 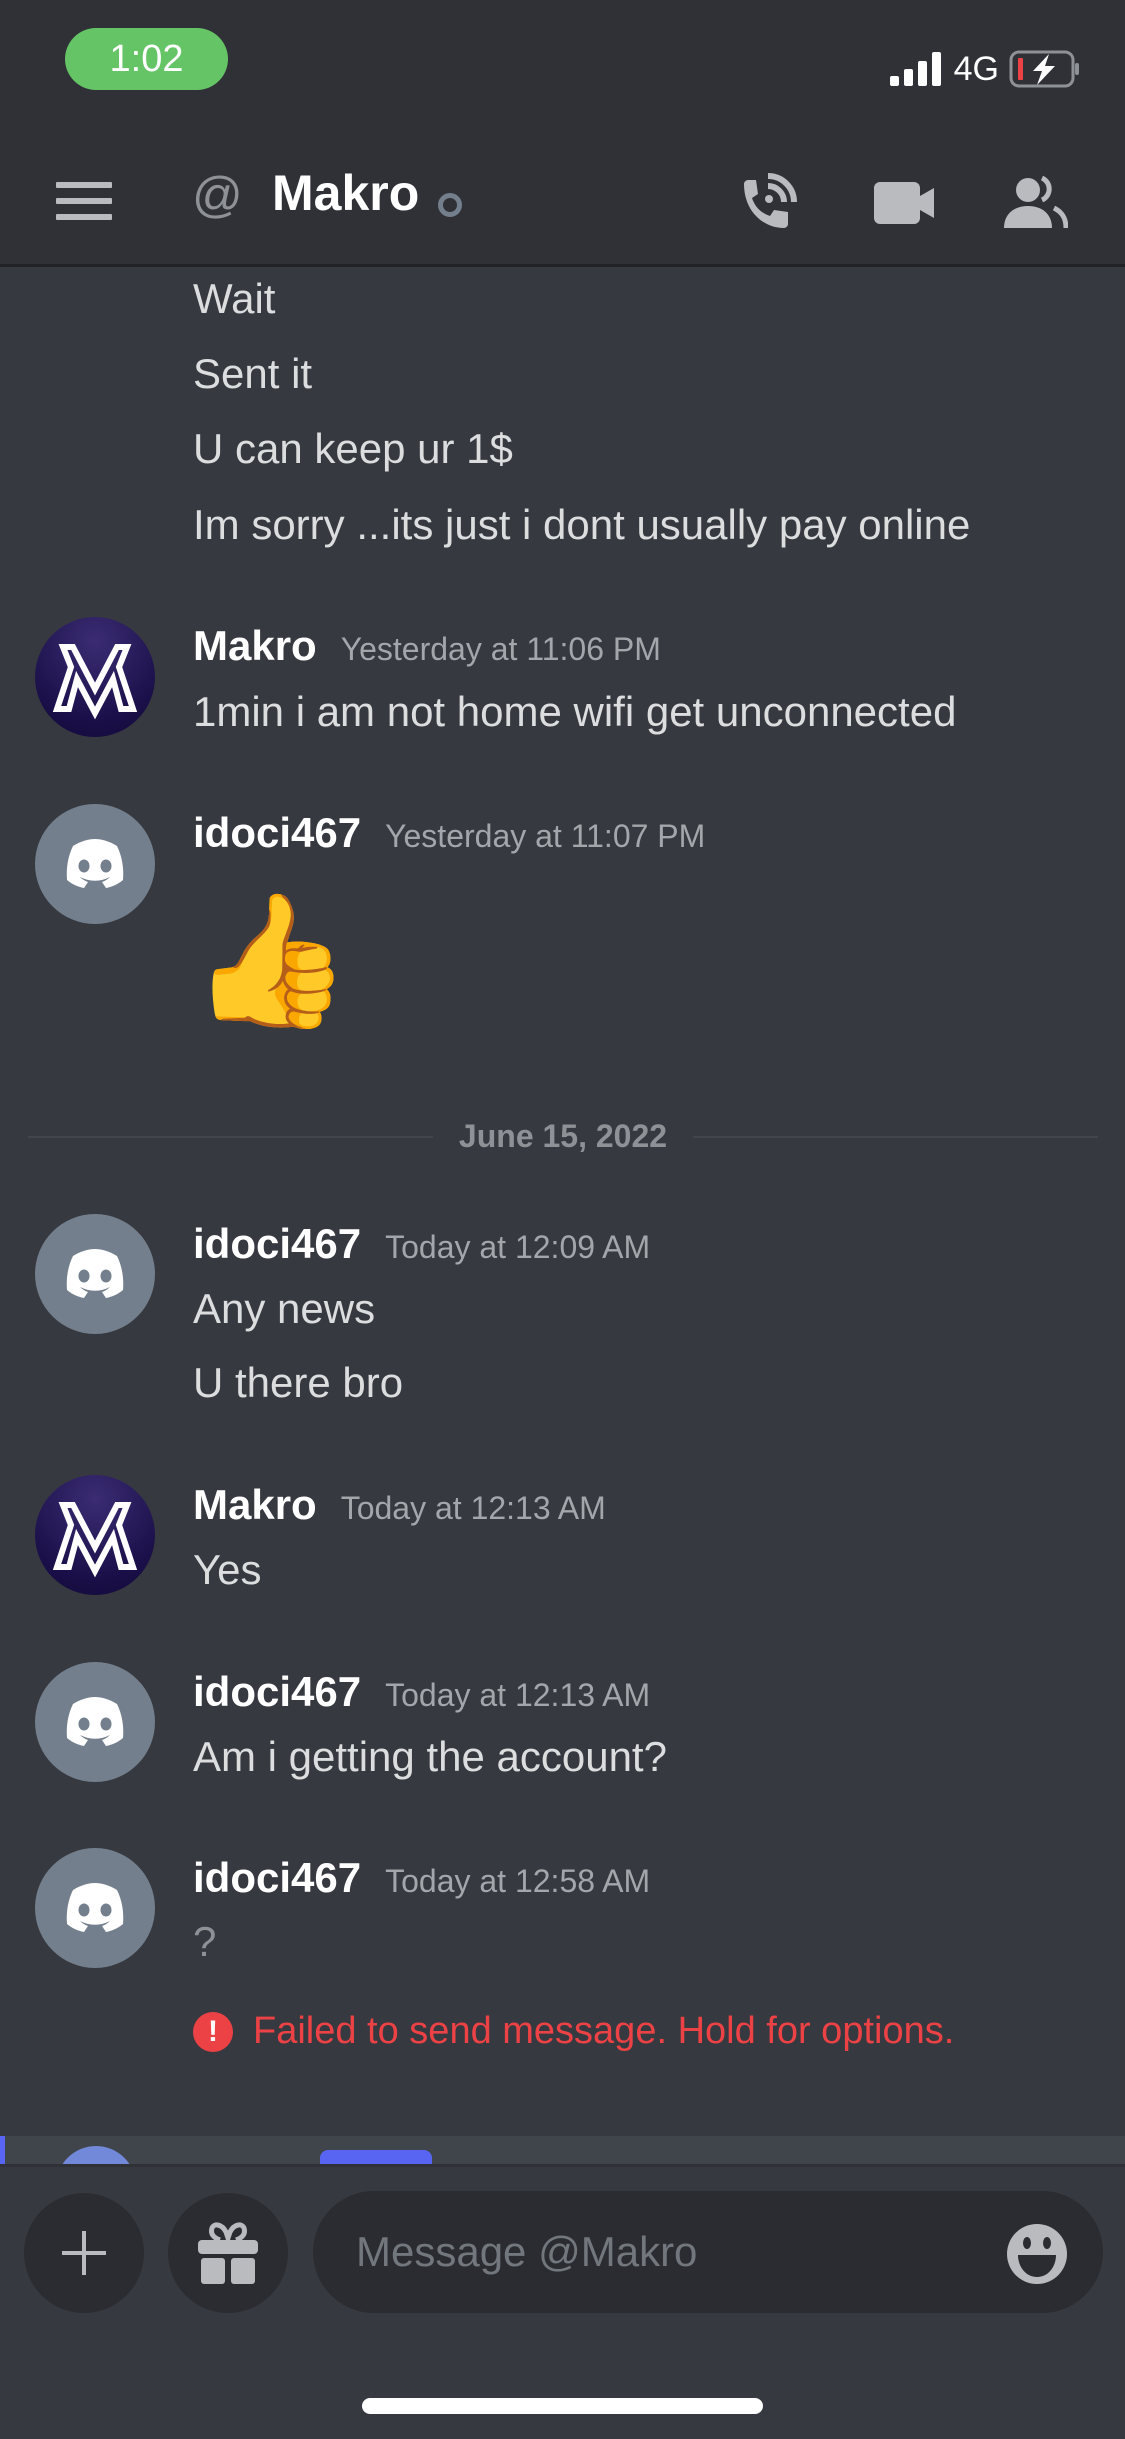 What do you see at coordinates (2, 2150) in the screenshot?
I see `highlight-bar` at bounding box center [2, 2150].